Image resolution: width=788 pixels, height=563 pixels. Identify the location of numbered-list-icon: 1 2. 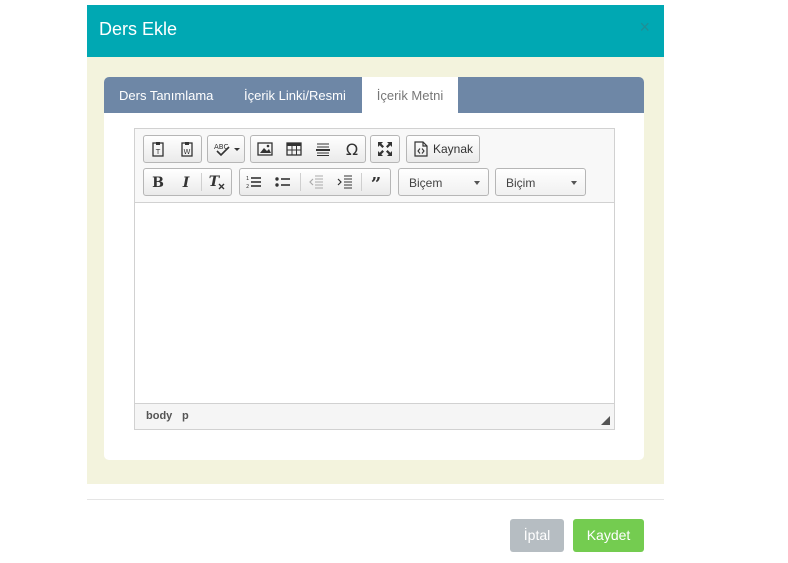
(253, 182).